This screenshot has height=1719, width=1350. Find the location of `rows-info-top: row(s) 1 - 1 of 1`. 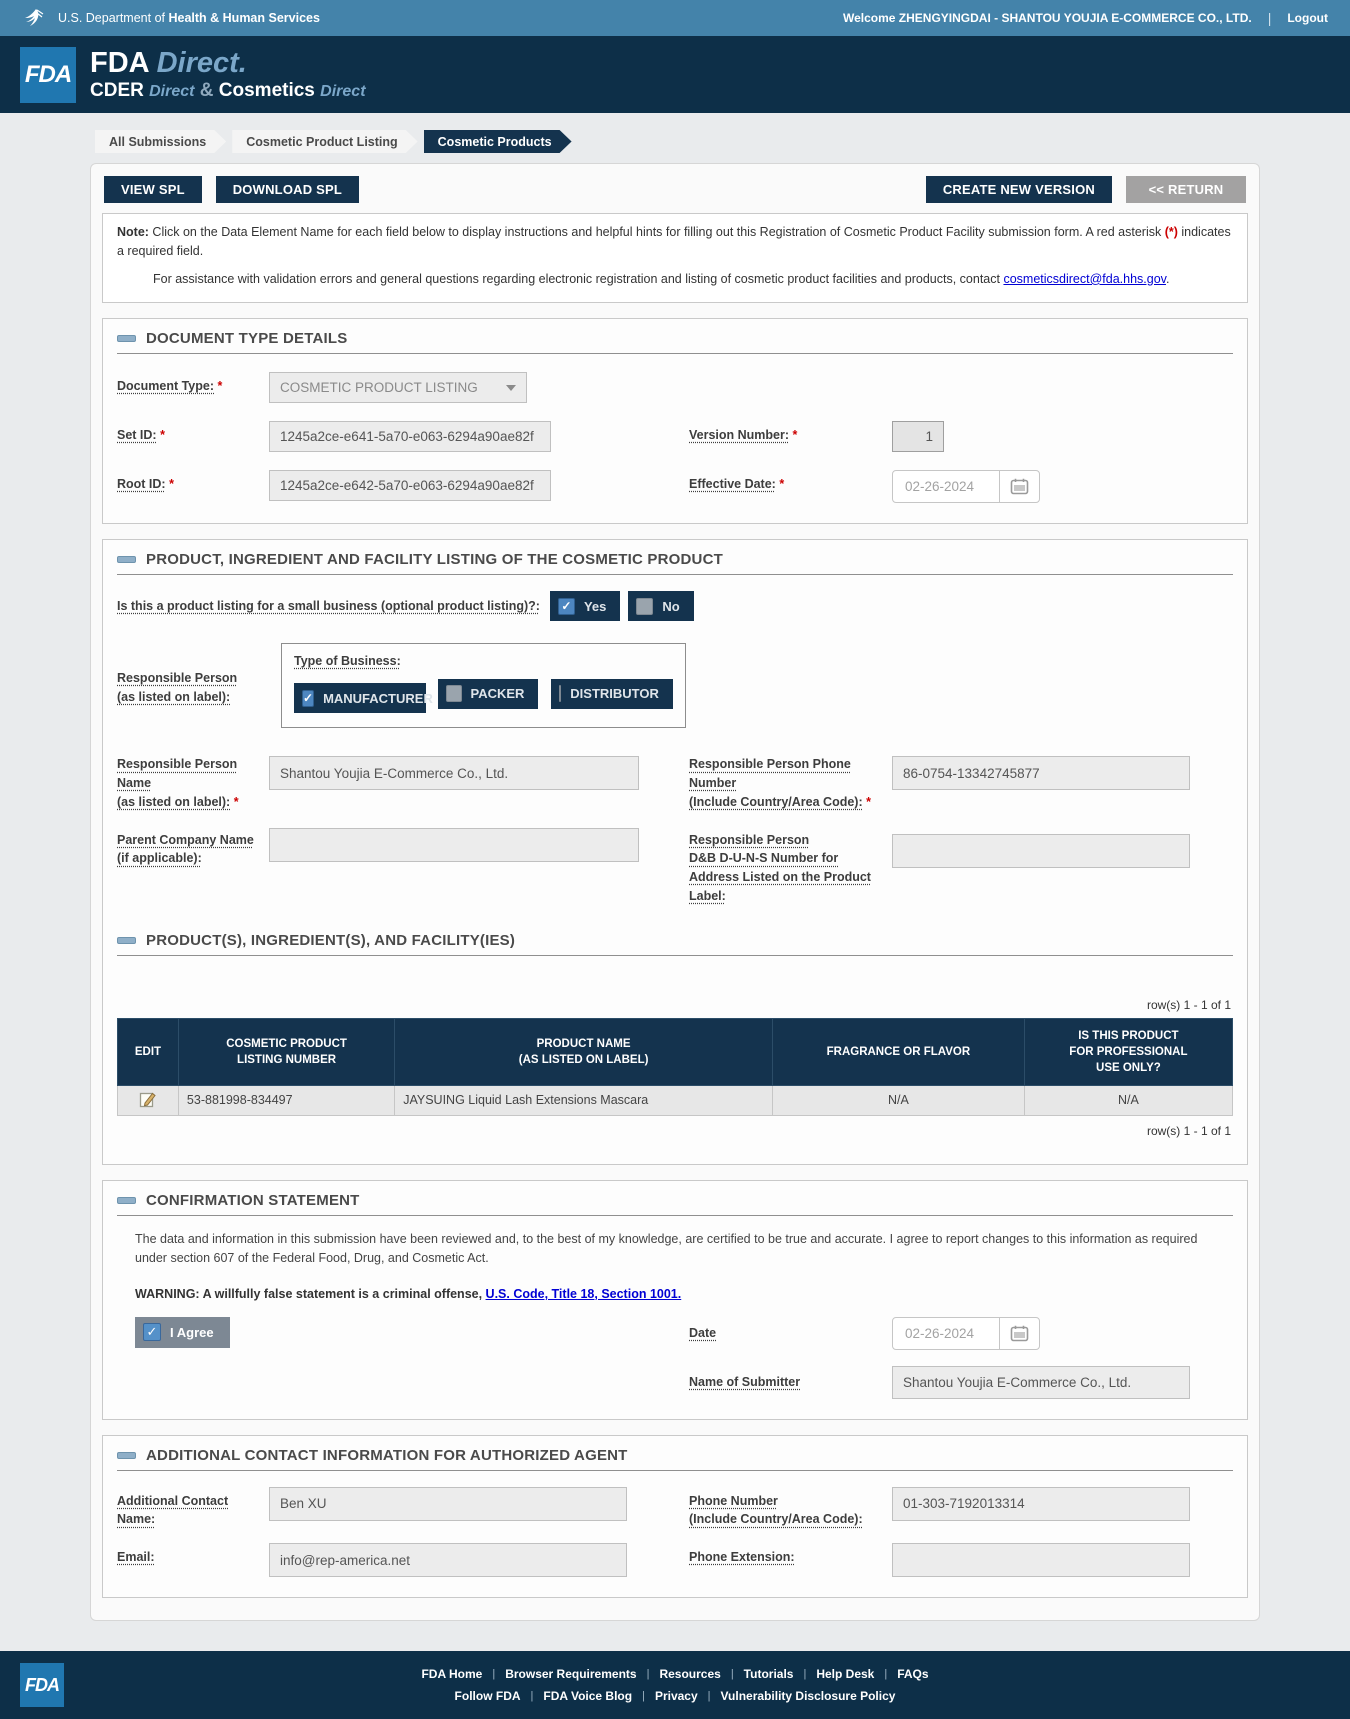

rows-info-top: row(s) 1 - 1 of 1 is located at coordinates (1188, 1004).